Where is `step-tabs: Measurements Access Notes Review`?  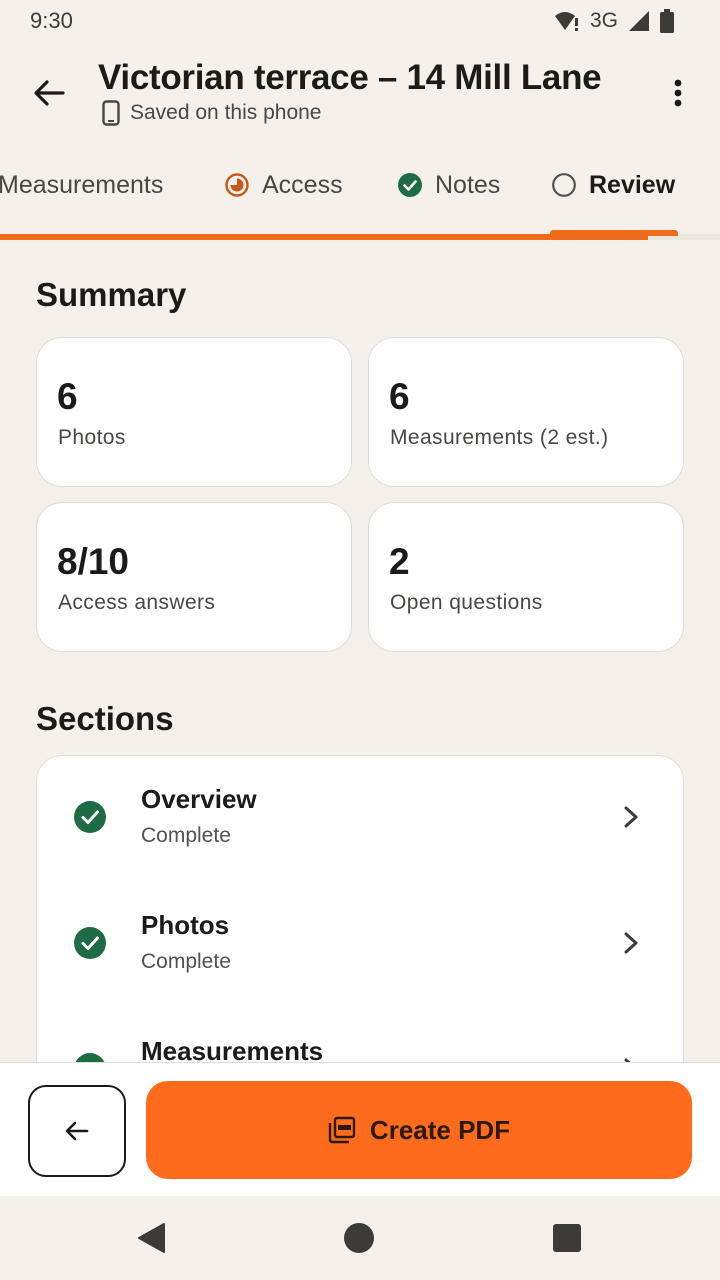 step-tabs: Measurements Access Notes Review is located at coordinates (360, 193).